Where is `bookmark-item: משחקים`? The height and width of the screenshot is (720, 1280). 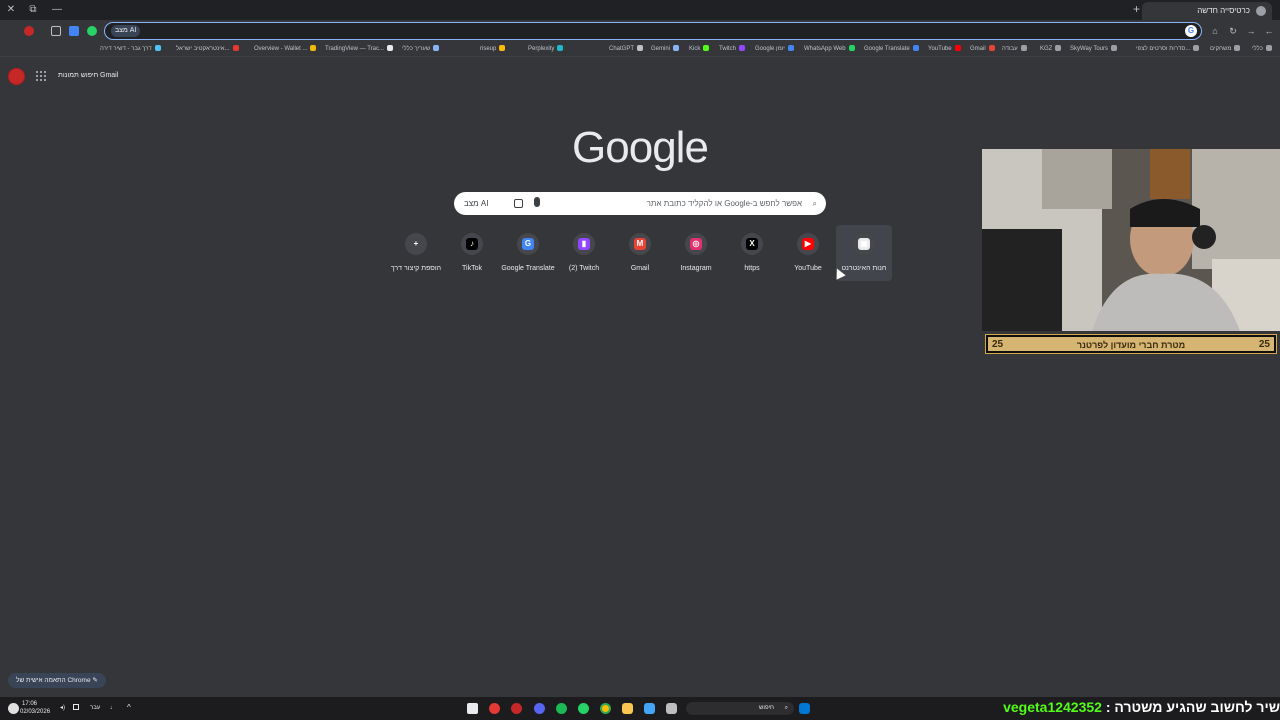
bookmark-item: משחקים is located at coordinates (1225, 49).